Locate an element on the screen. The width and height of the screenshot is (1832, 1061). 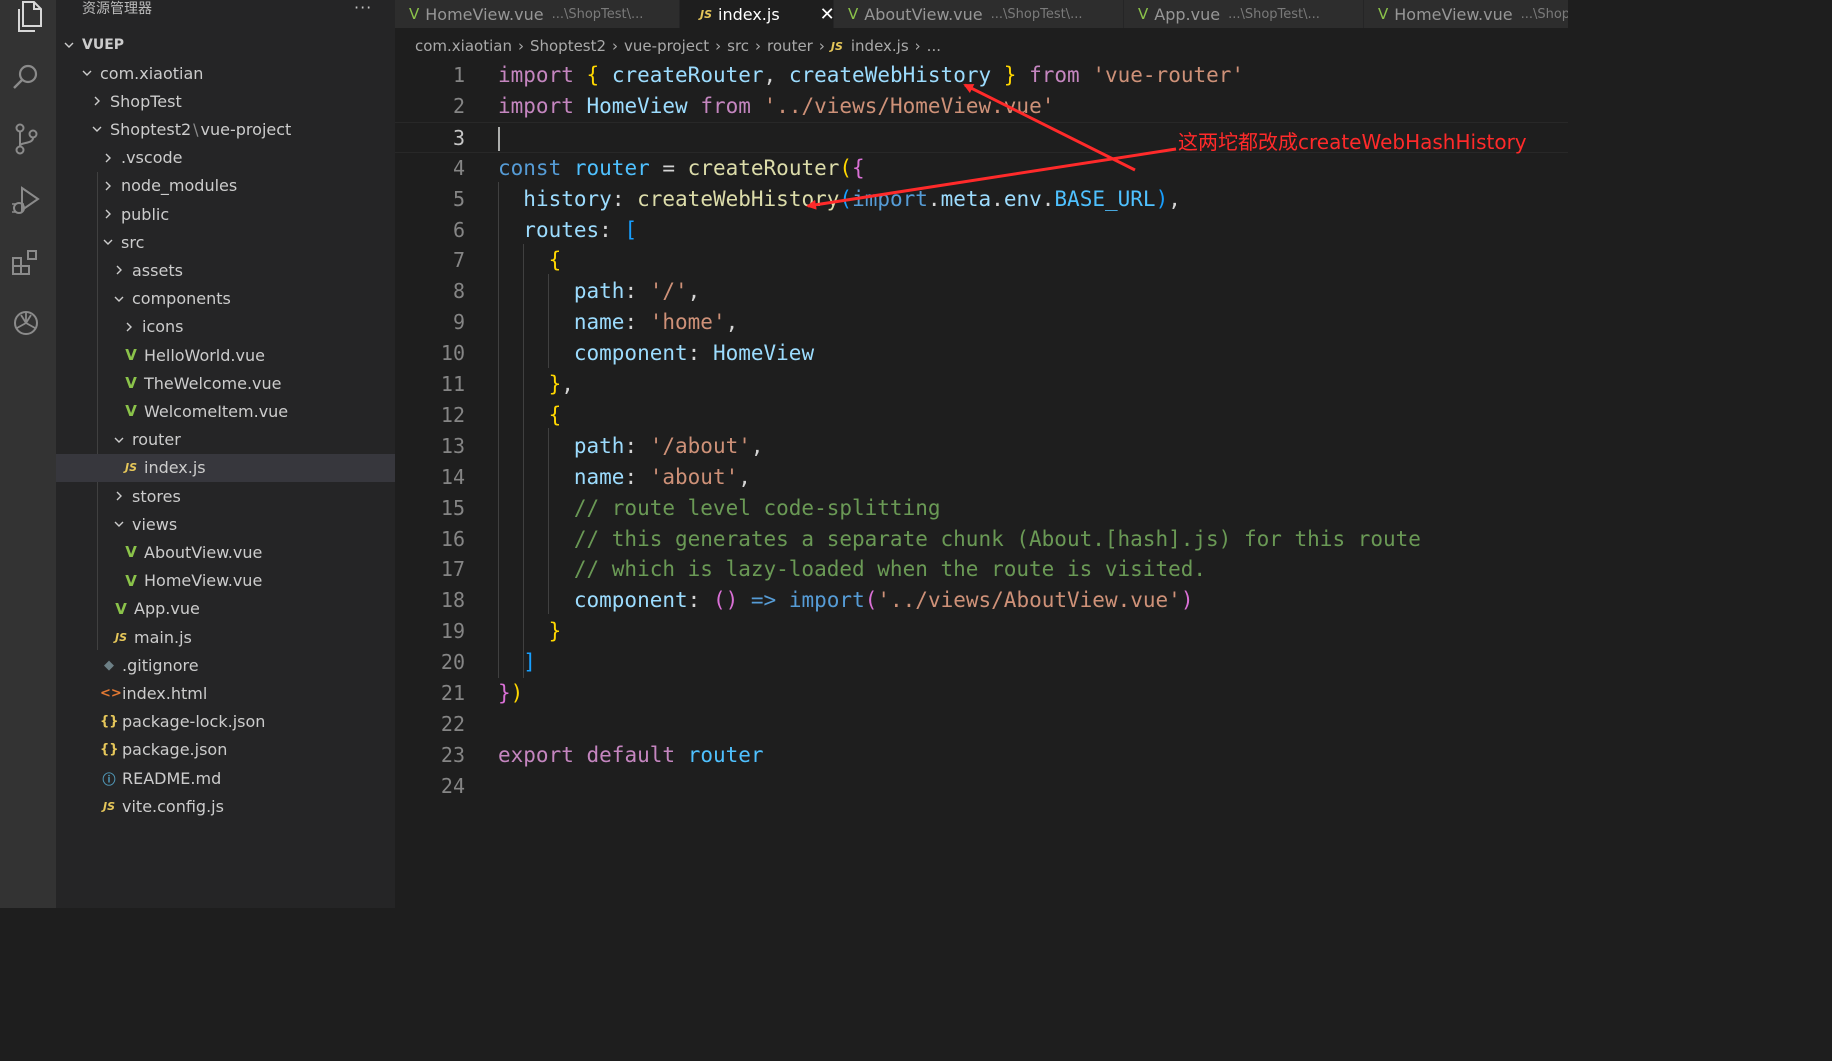
tree-item: node_modules is located at coordinates (248, 186).